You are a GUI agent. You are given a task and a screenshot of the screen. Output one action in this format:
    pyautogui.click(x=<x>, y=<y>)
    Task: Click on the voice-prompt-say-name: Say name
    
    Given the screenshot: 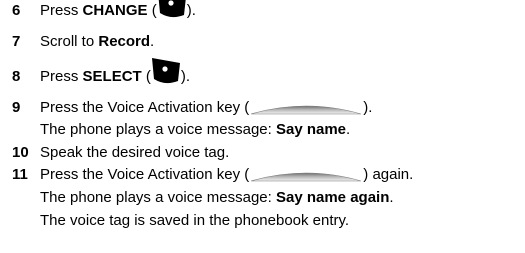 What is the action you would take?
    pyautogui.click(x=311, y=129)
    